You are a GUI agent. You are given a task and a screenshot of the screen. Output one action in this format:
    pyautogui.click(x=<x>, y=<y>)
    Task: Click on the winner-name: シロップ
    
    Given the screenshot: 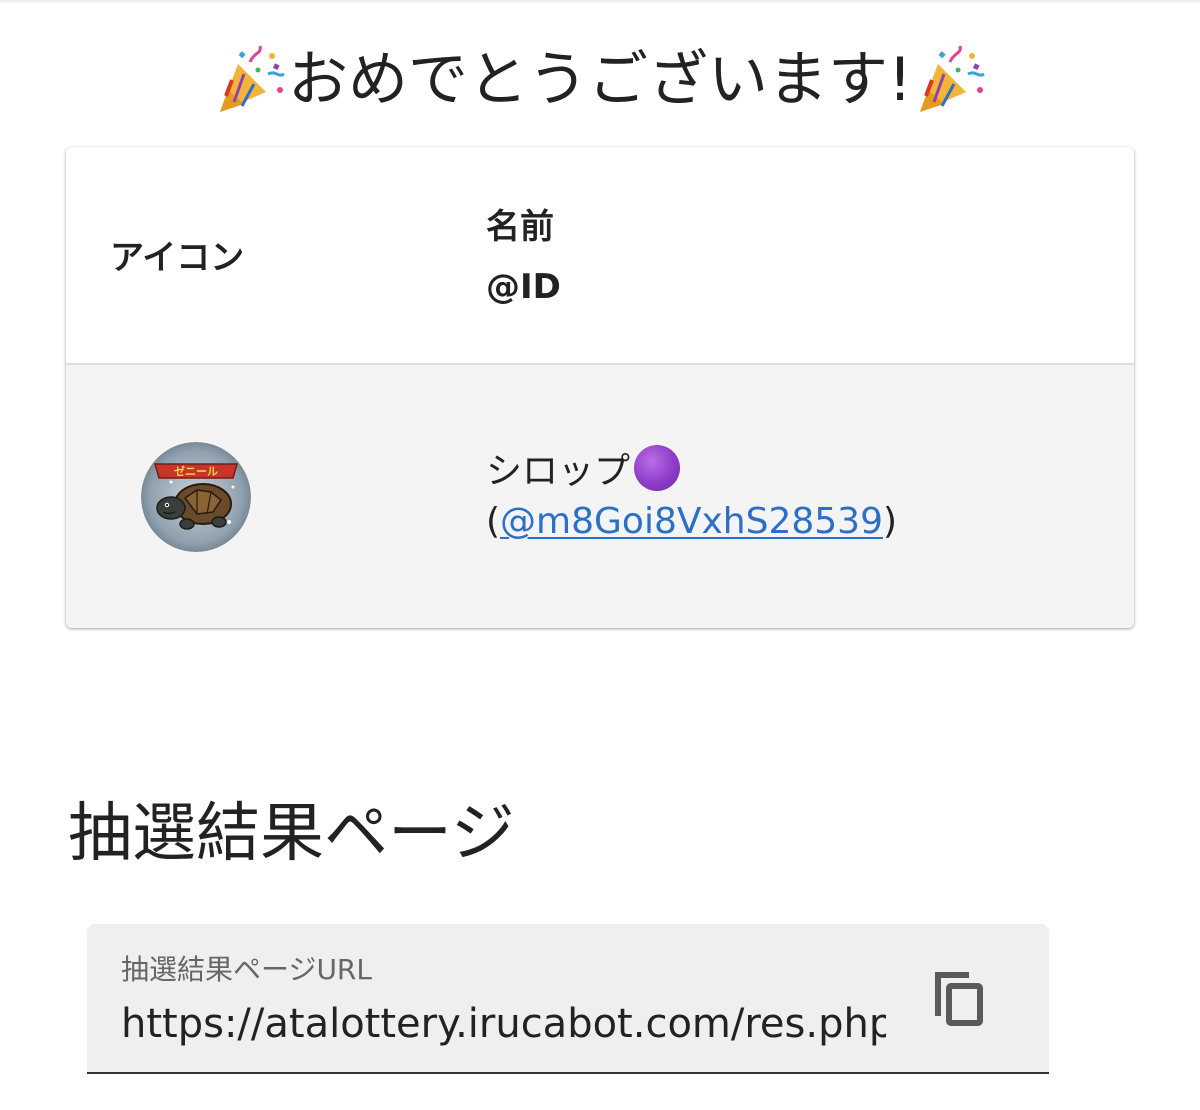 What is the action you would take?
    pyautogui.click(x=583, y=468)
    